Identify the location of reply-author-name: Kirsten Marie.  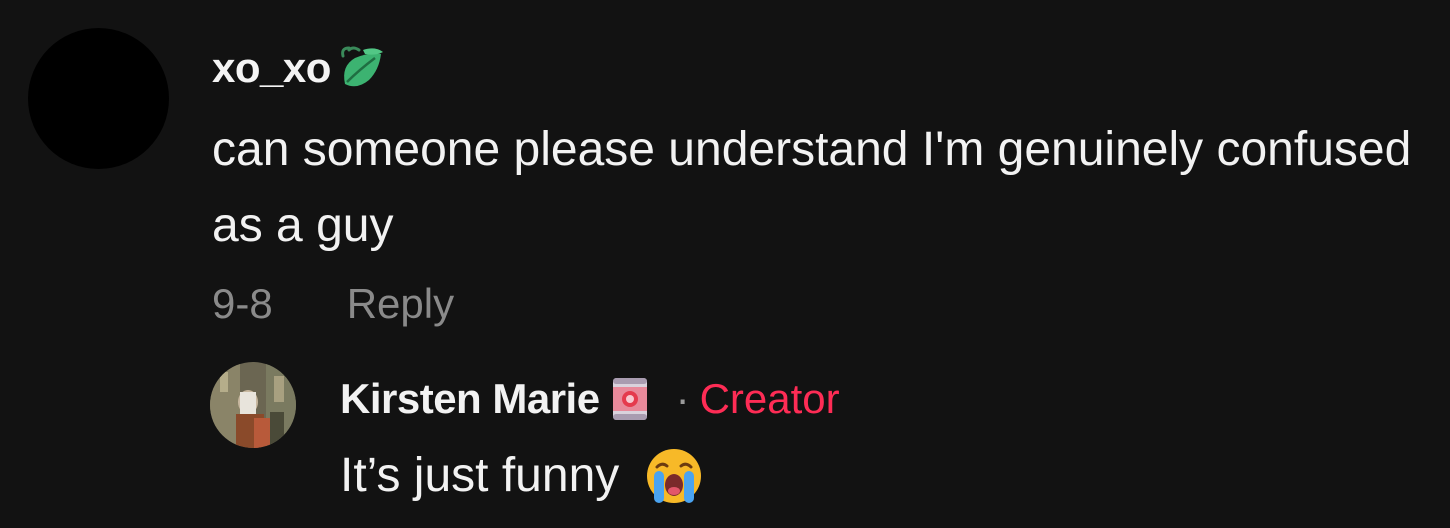
(470, 399).